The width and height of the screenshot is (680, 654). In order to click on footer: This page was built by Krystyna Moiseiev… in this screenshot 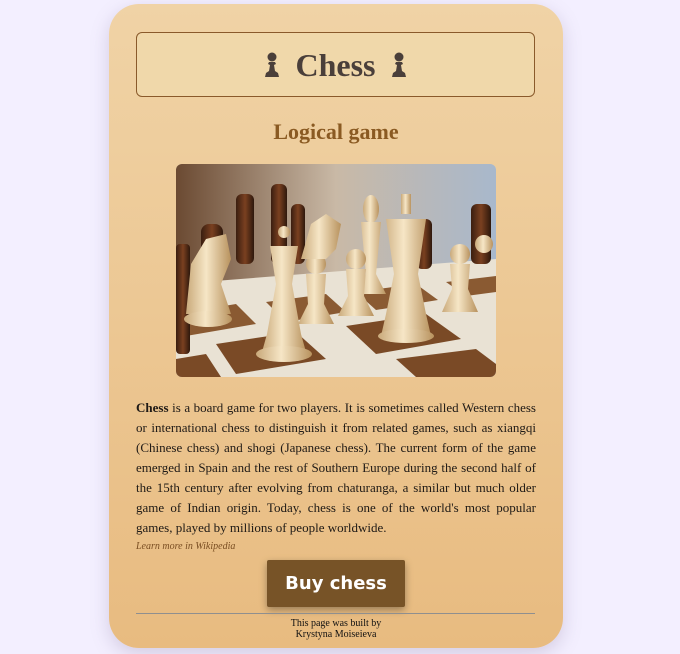, I will do `click(336, 629)`.